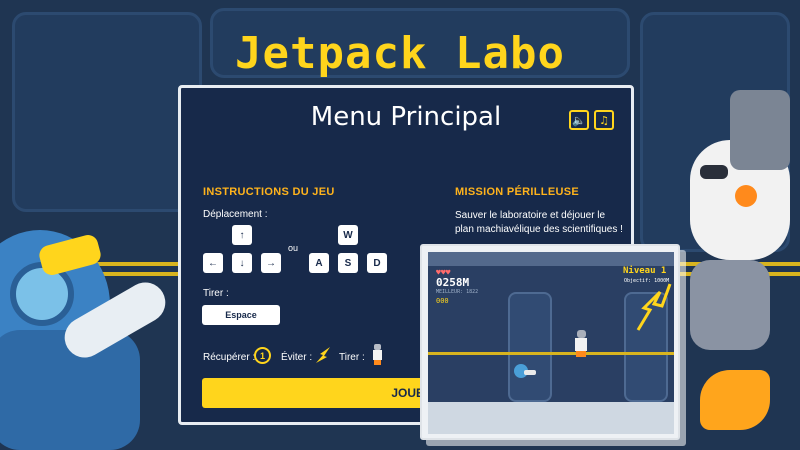 This screenshot has width=800, height=450. Describe the element at coordinates (293, 248) in the screenshot. I see `or-label: ou` at that location.